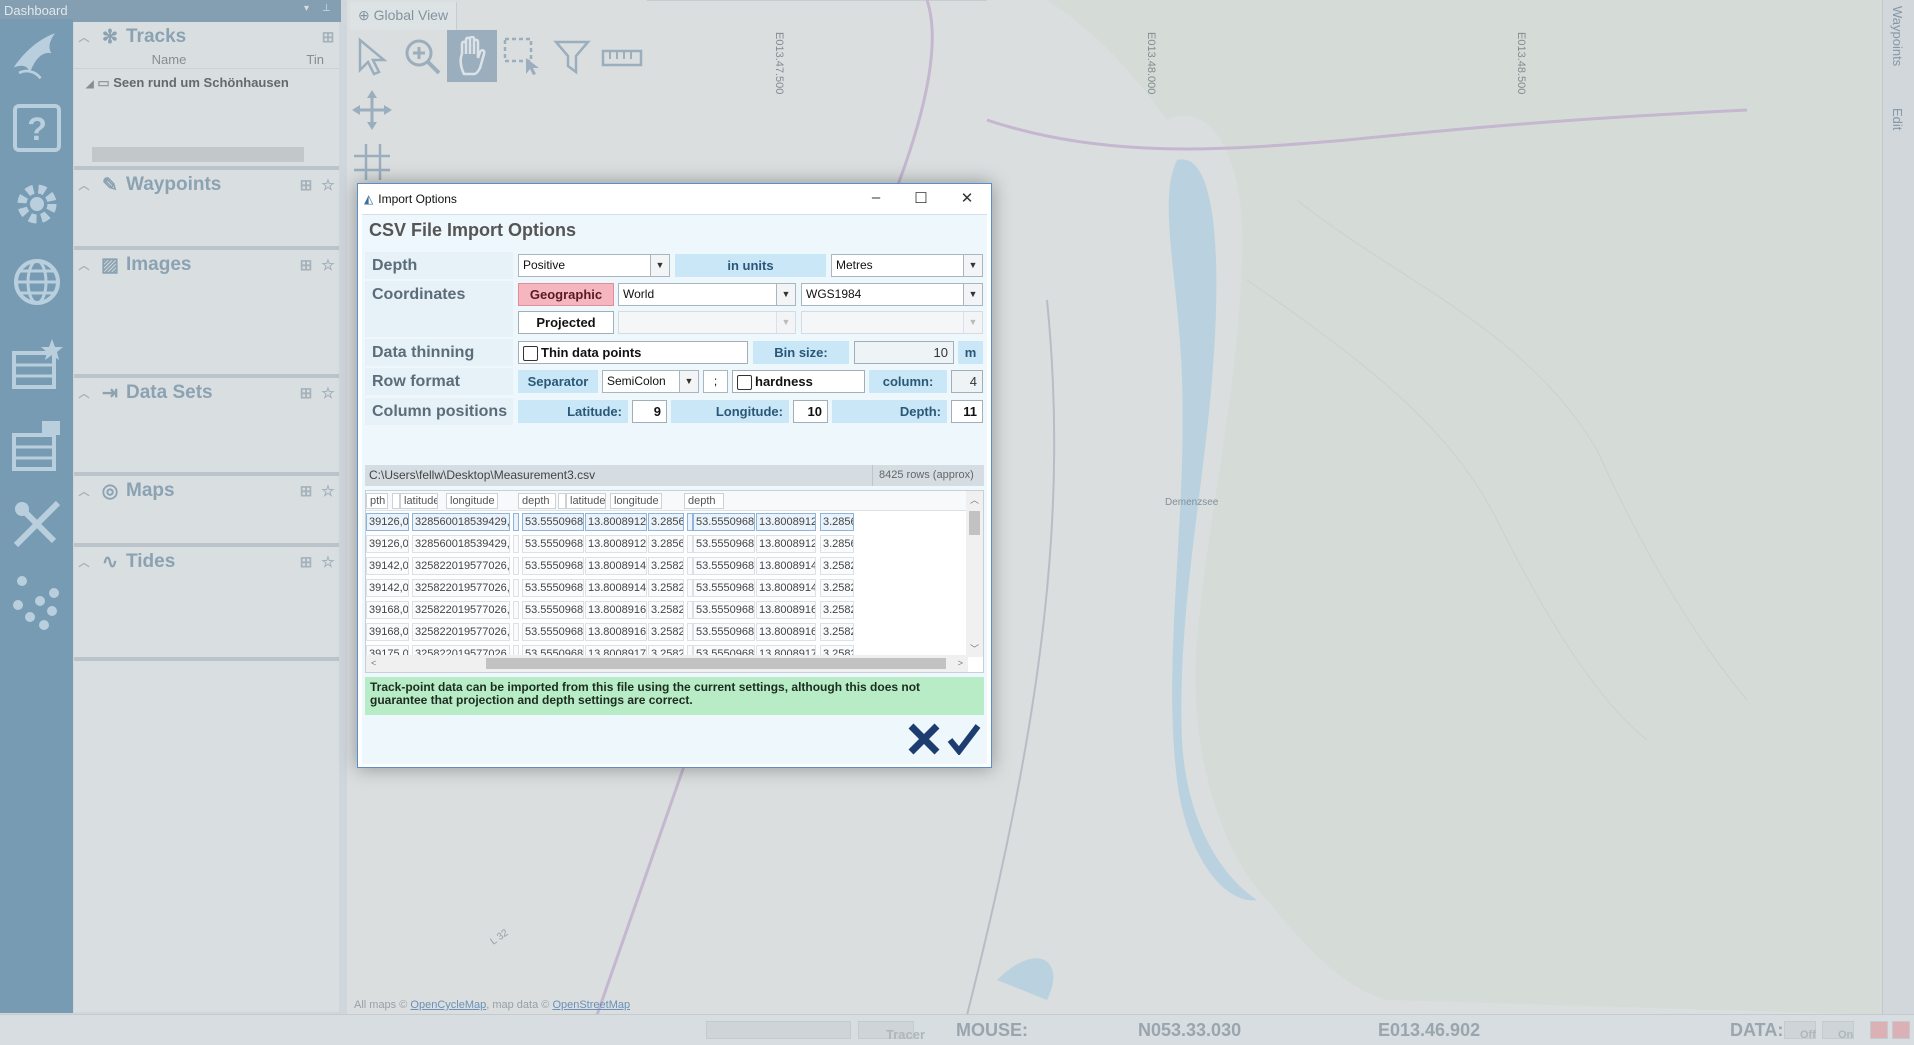  I want to click on ok-button, so click(964, 739).